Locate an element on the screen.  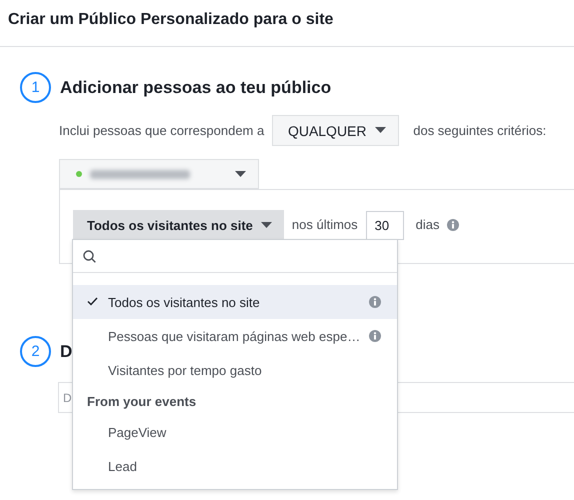
step-title: Adicionar pessoas ao teu público is located at coordinates (196, 88).